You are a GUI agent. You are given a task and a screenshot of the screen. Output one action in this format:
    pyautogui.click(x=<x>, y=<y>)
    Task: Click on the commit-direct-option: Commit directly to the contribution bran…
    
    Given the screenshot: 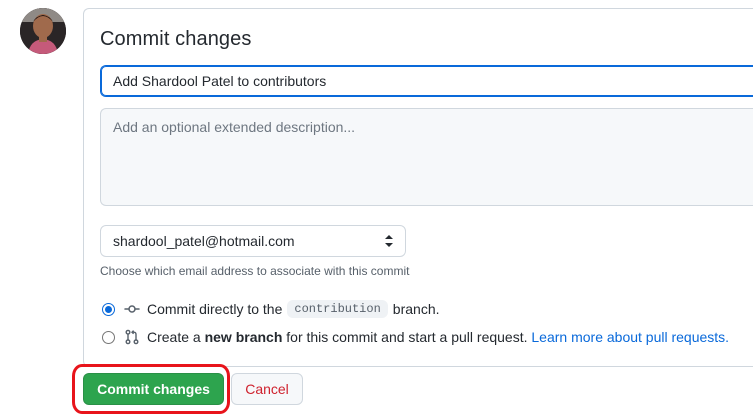 What is the action you would take?
    pyautogui.click(x=271, y=309)
    